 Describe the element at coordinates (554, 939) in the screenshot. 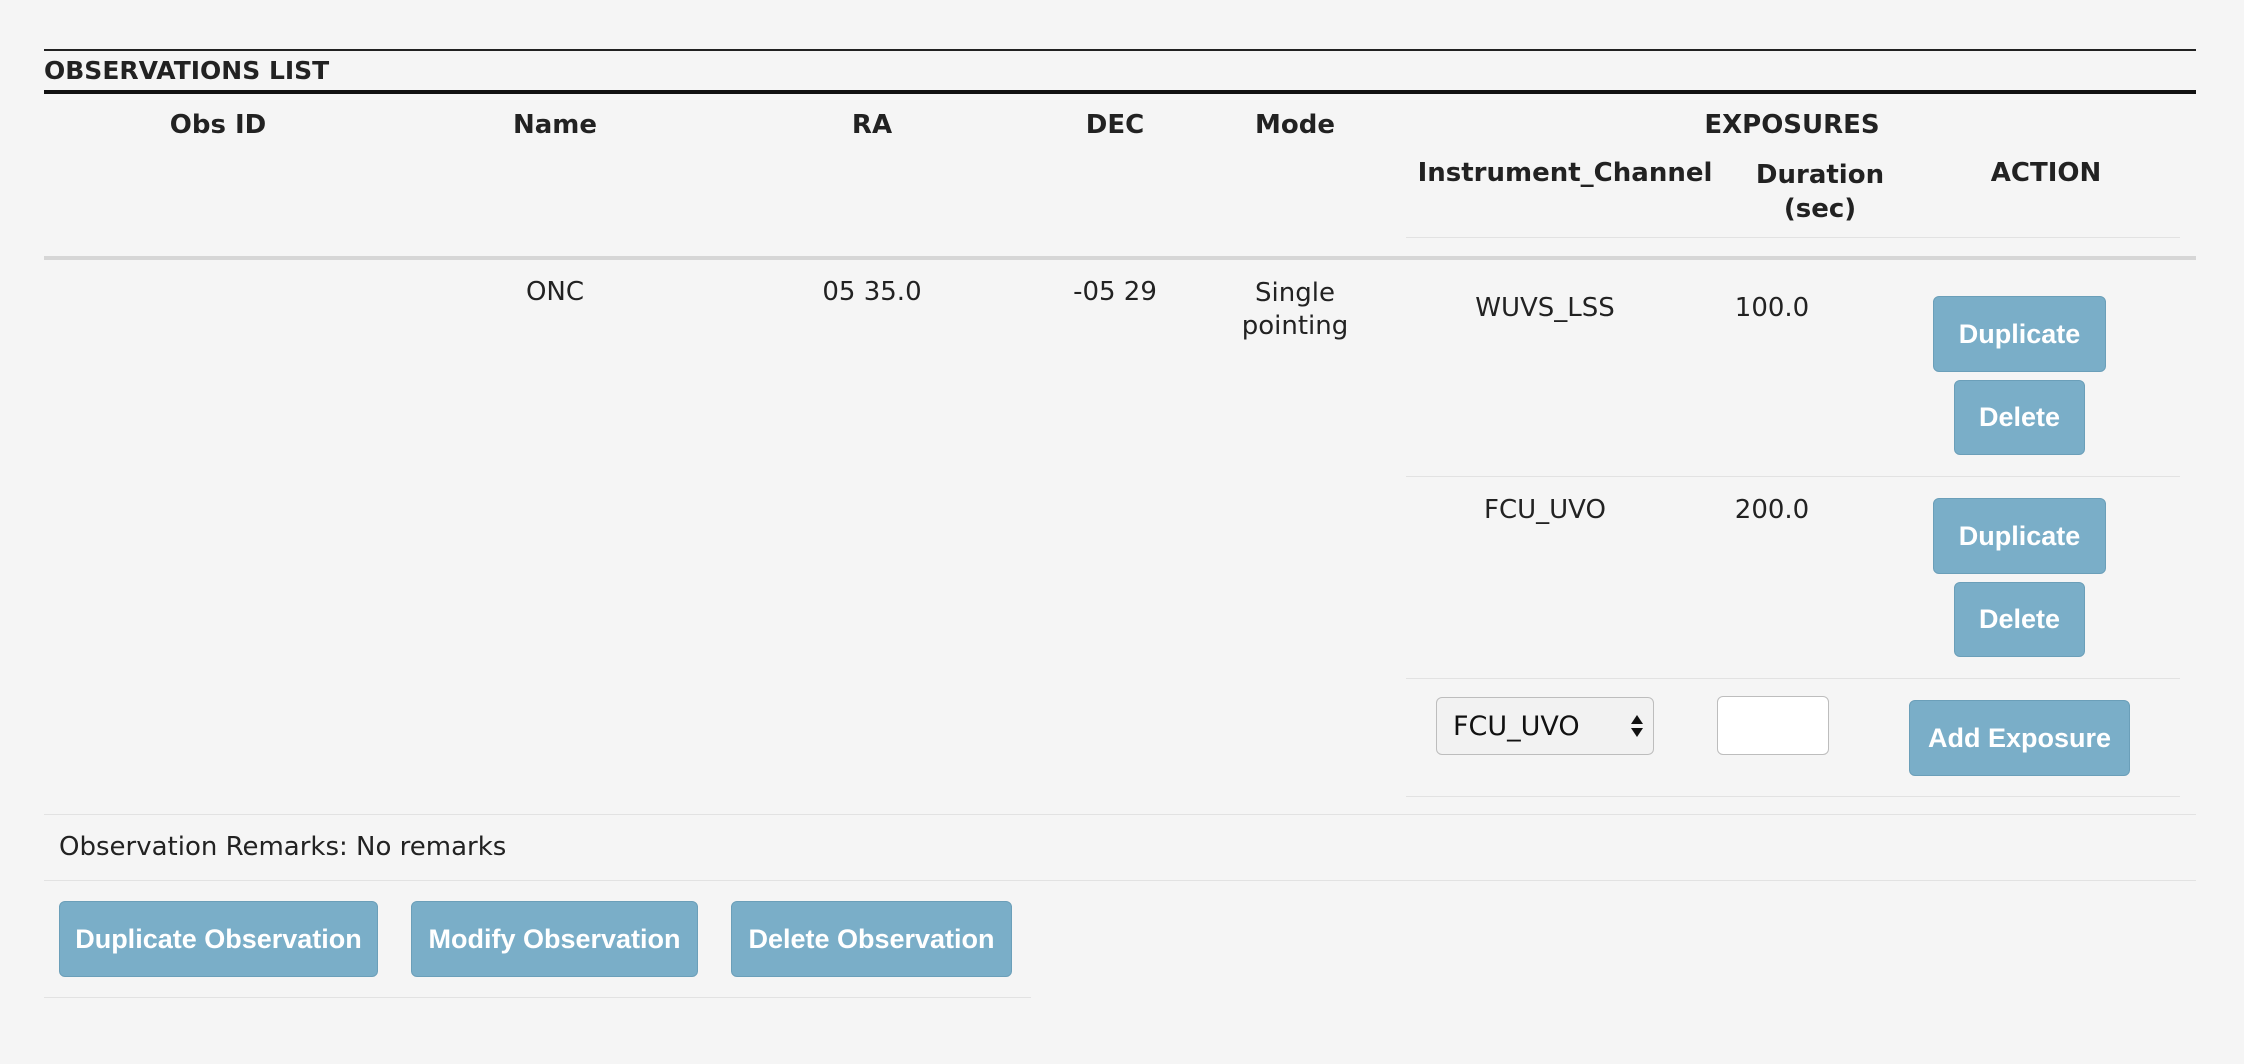

I see `modify-observation-button: Modify Observation` at that location.